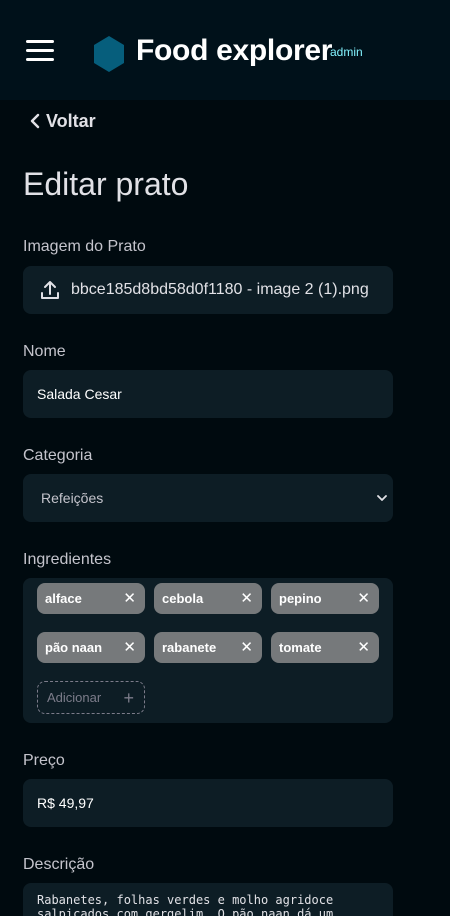  What do you see at coordinates (189, 647) in the screenshot?
I see `ingredient-tag-label: rabanete` at bounding box center [189, 647].